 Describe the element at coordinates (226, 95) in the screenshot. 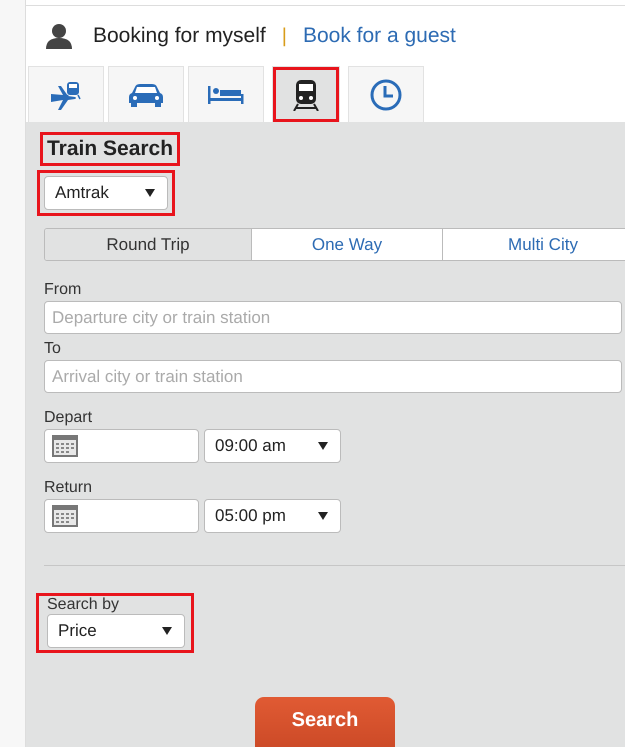

I see `bed-icon` at that location.